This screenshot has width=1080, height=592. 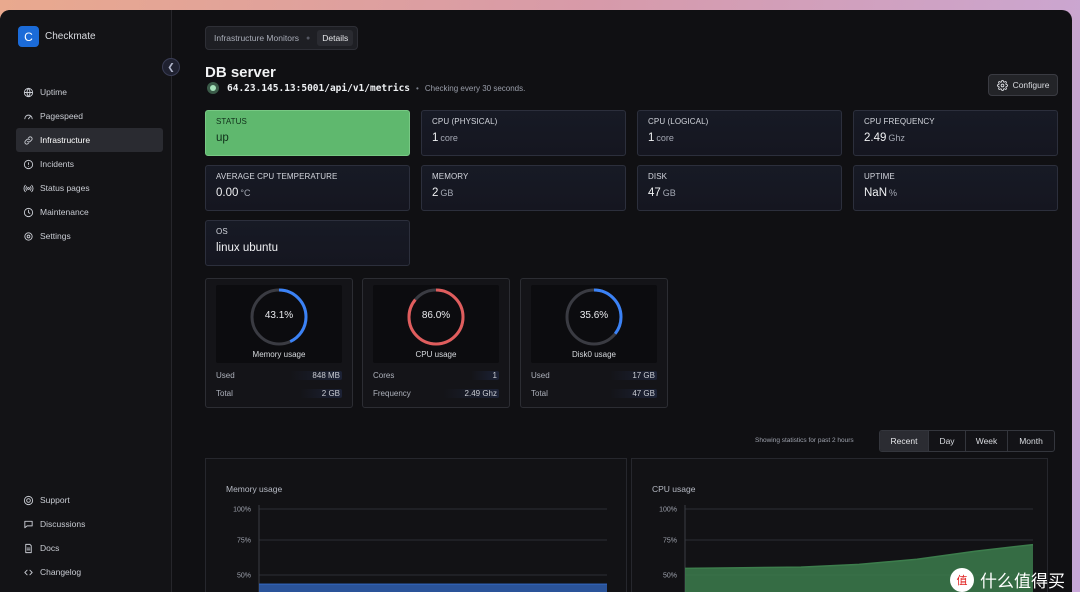 I want to click on stat-label: CPU FREQUENCY, so click(x=899, y=121).